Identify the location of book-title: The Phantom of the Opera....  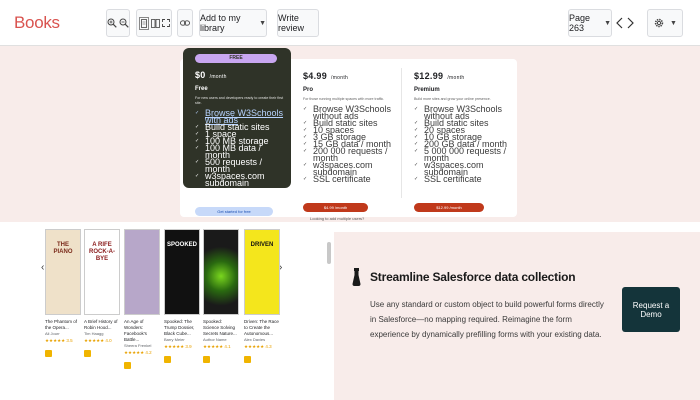
(63, 325).